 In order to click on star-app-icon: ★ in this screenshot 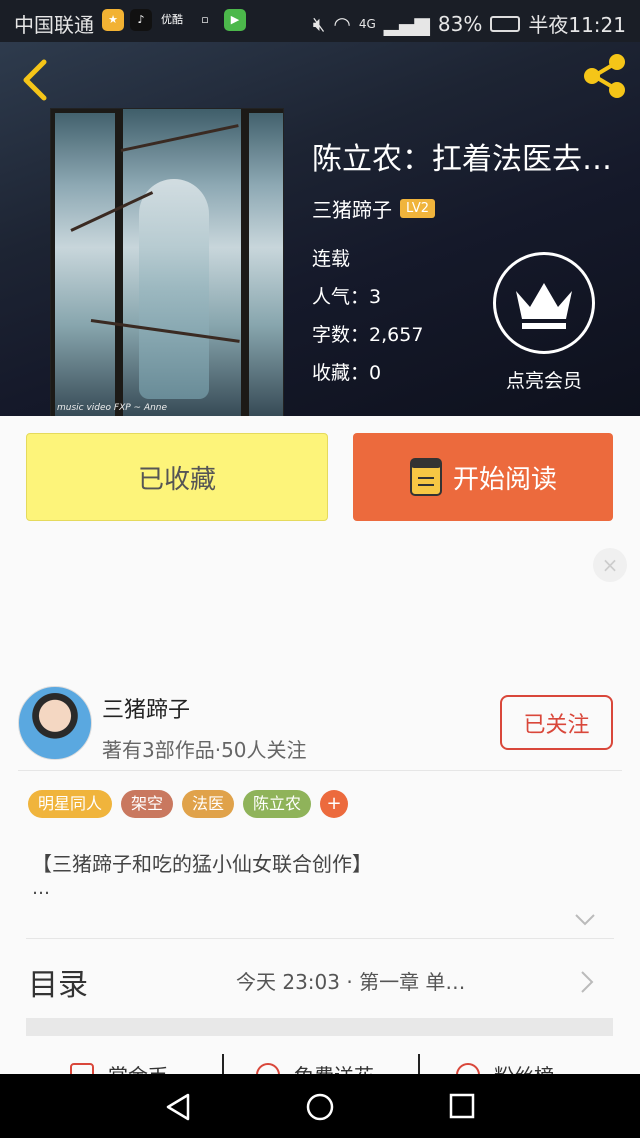, I will do `click(113, 20)`.